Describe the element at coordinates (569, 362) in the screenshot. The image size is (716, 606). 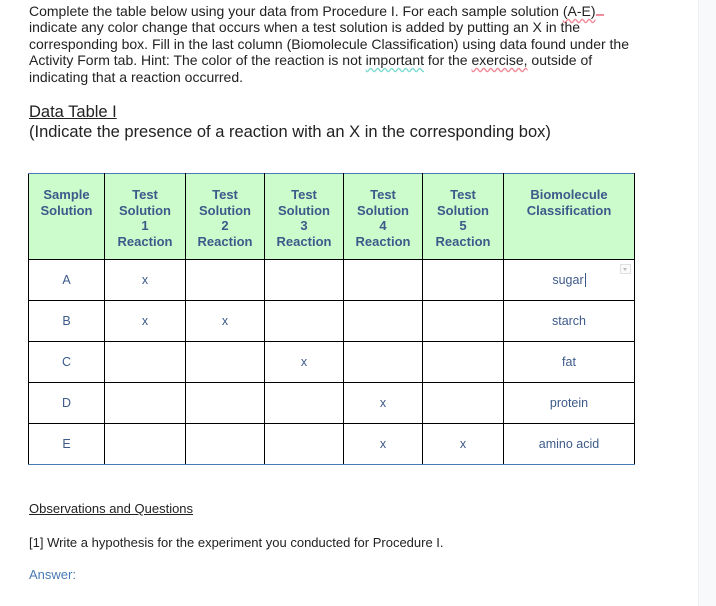
I see `classification-cell: fat` at that location.